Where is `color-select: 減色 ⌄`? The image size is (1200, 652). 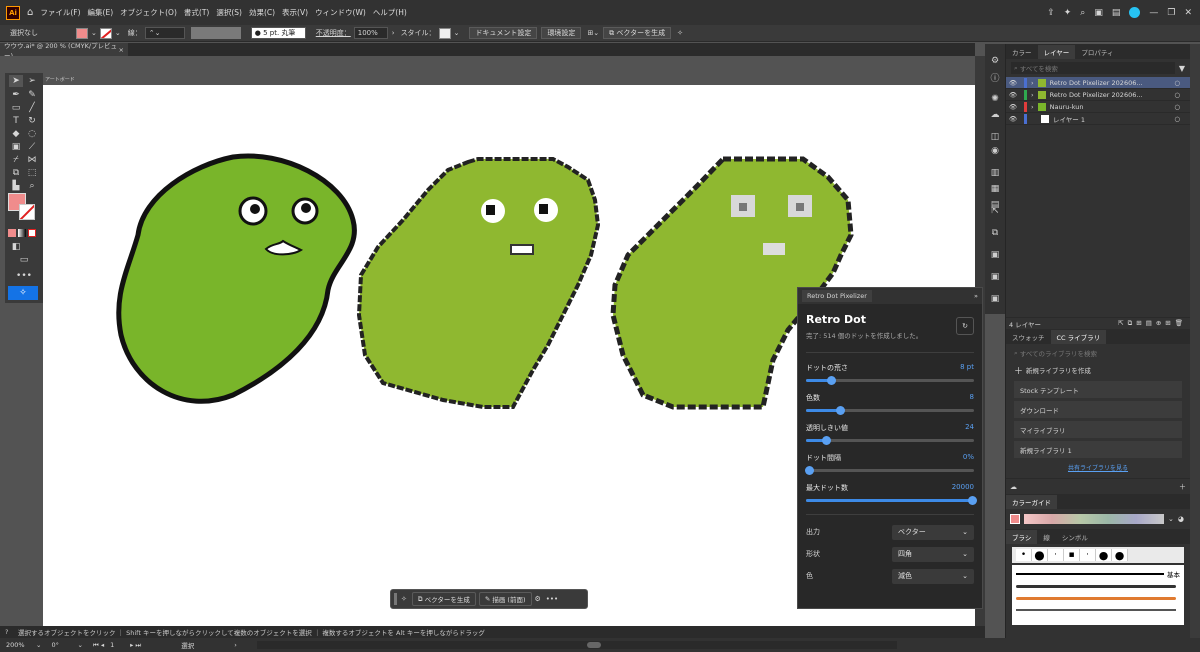 color-select: 減色 ⌄ is located at coordinates (933, 576).